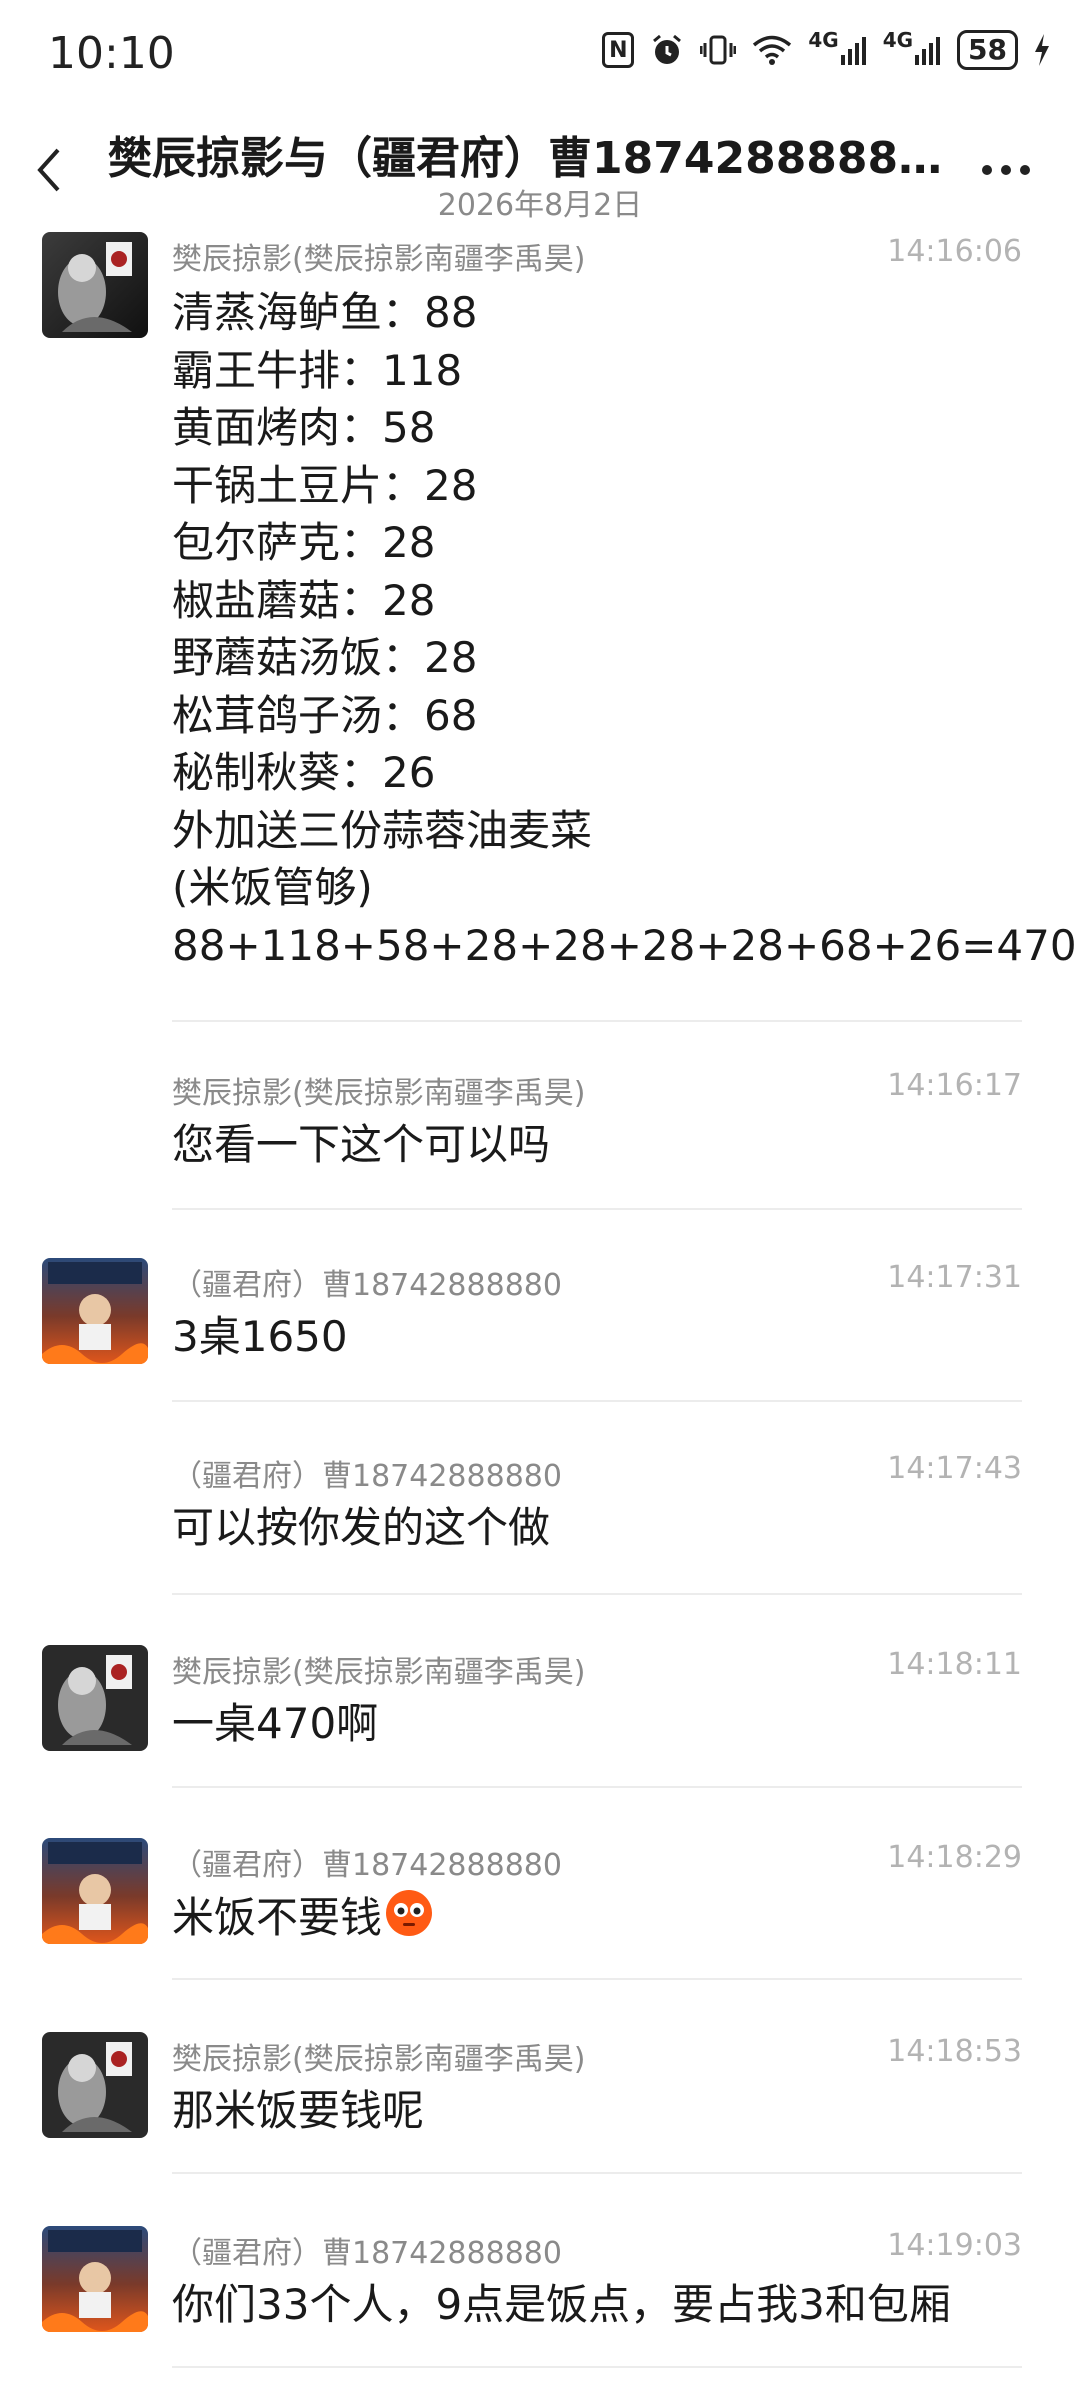 This screenshot has width=1080, height=2382. What do you see at coordinates (954, 1857) in the screenshot?
I see `message-time: 14:18:29` at bounding box center [954, 1857].